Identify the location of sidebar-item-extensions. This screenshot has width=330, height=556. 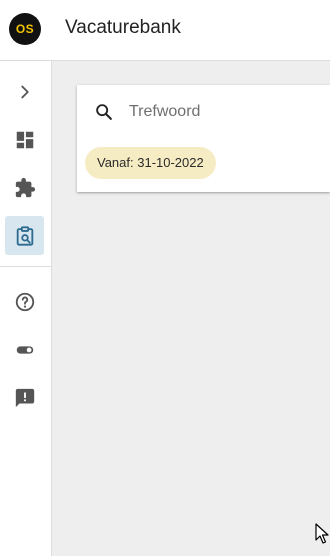
(24, 187).